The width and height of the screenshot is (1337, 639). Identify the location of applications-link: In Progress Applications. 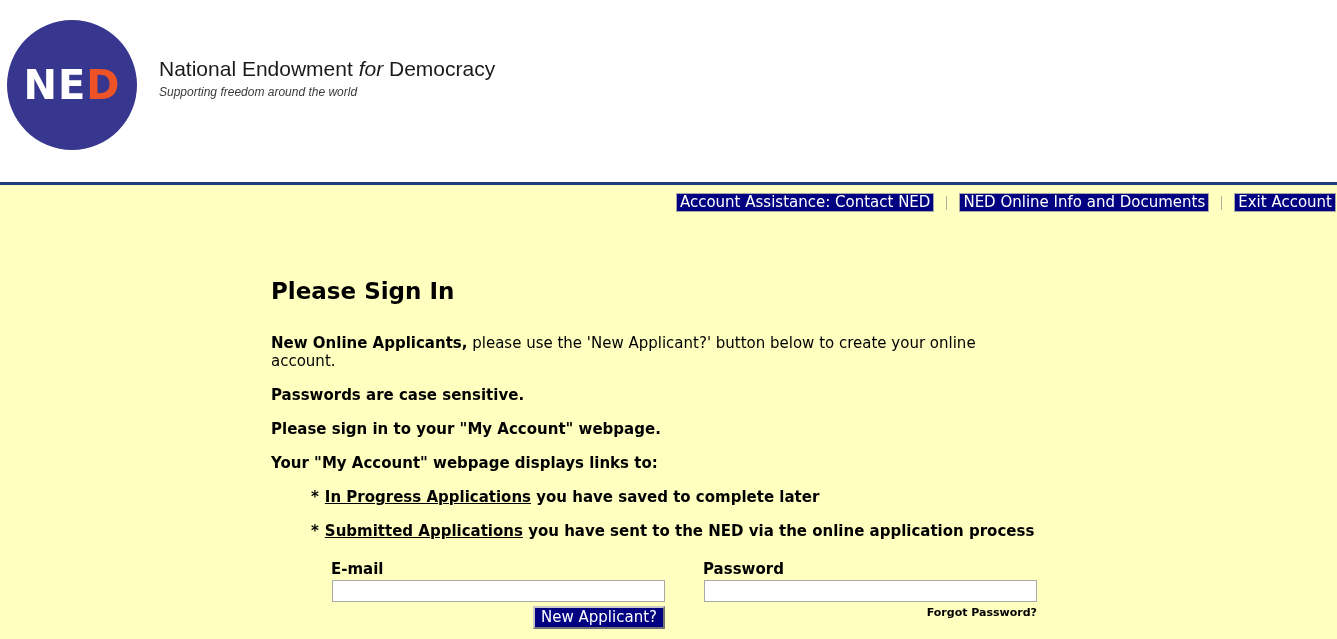
(428, 497).